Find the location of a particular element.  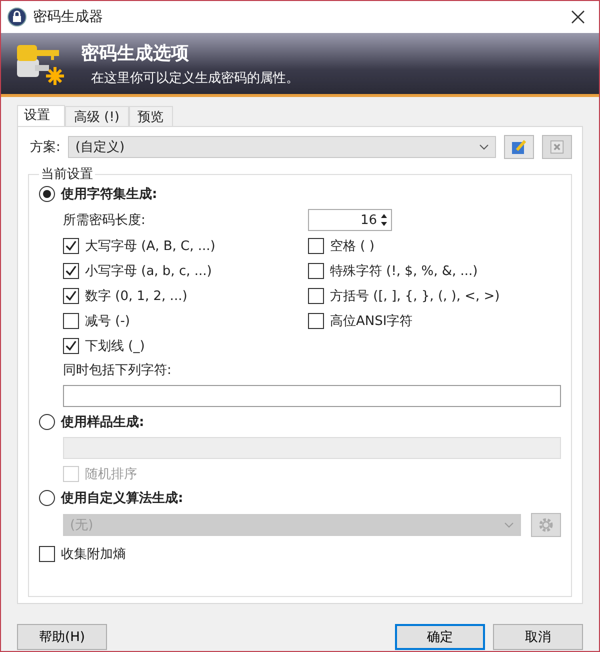

header-subtitle: 在这里你可以定义生成密码的属性。 is located at coordinates (194, 78).